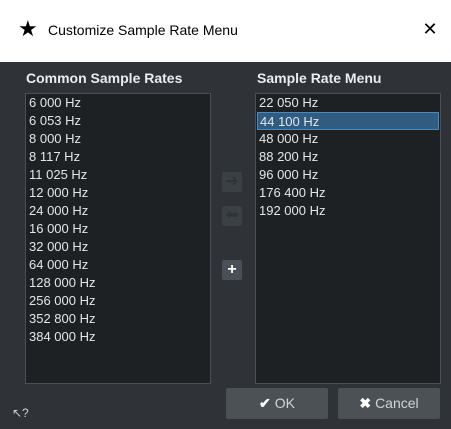 Image resolution: width=451 pixels, height=429 pixels. I want to click on sample-rate-menu-heading: Sample Rate Menu, so click(319, 78).